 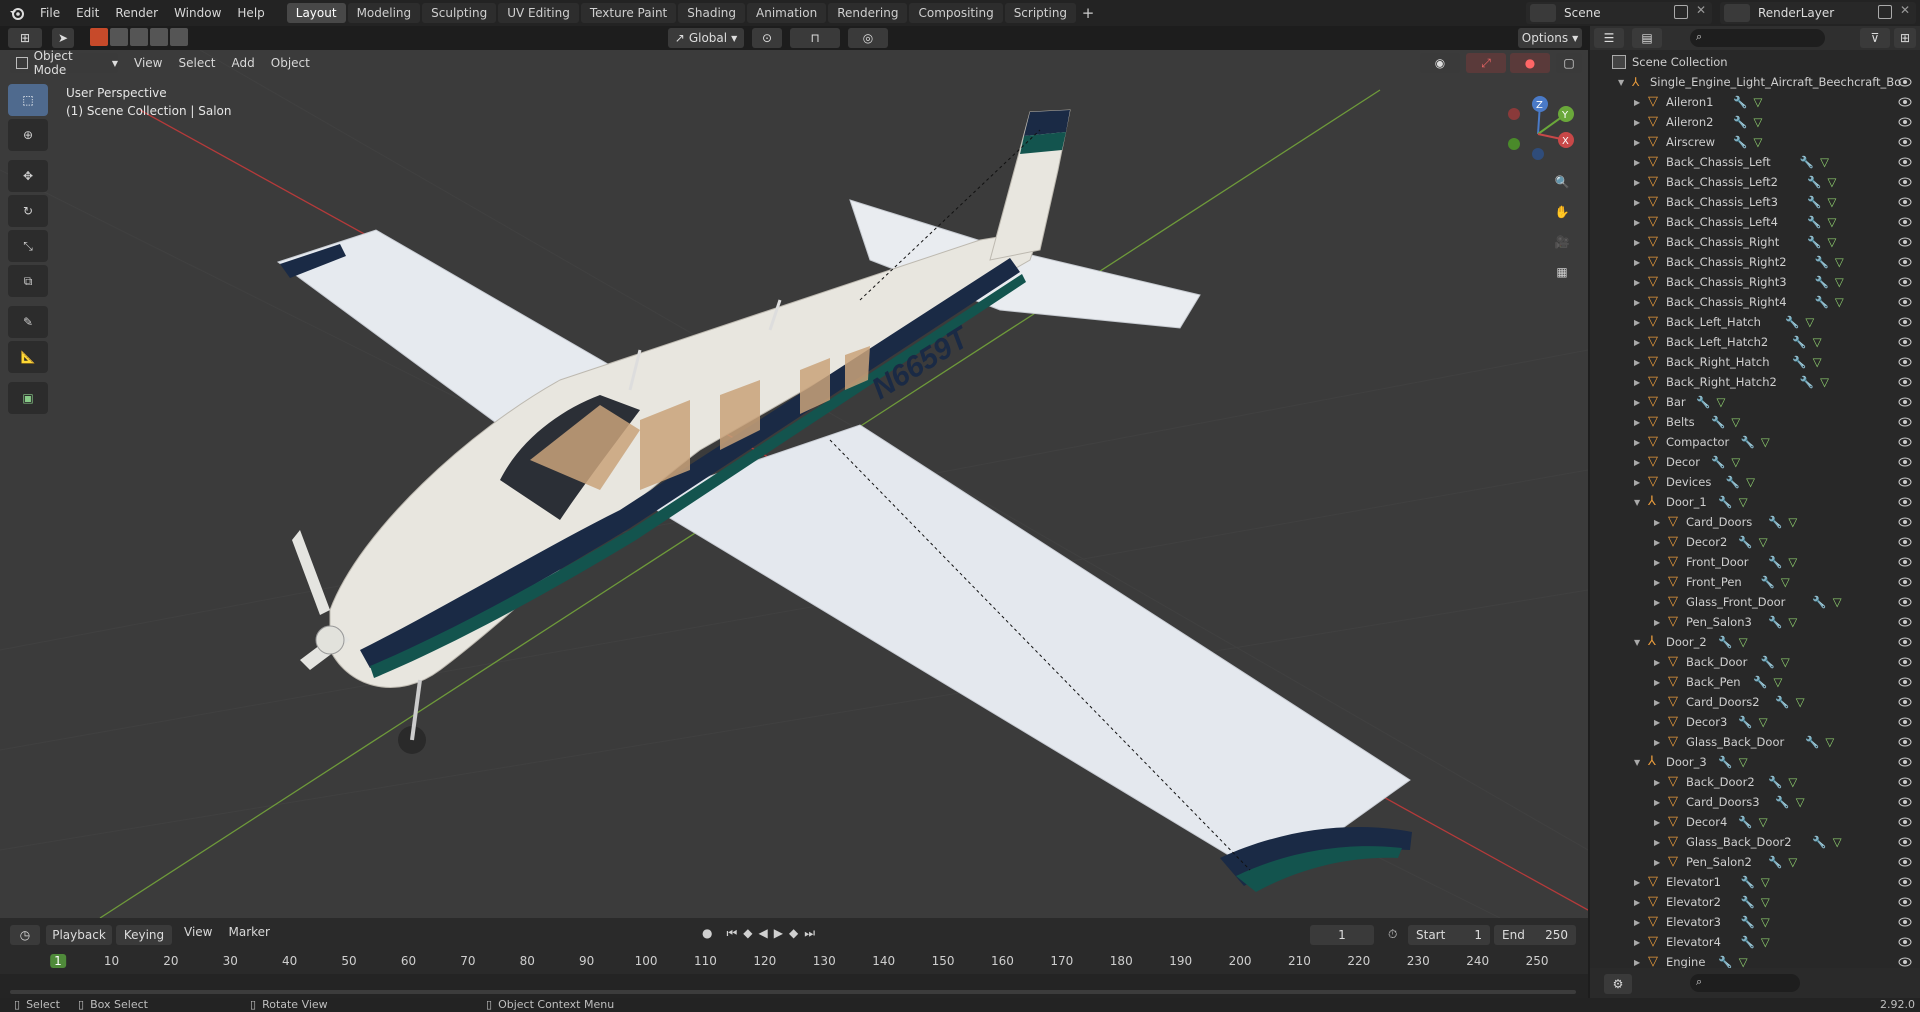 I want to click on mode-dropdown: Object Mode ▼, so click(x=64, y=63).